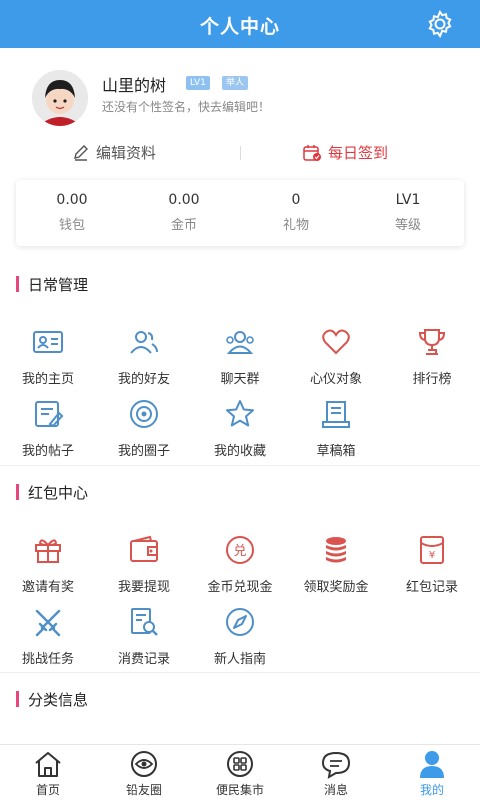  What do you see at coordinates (336, 587) in the screenshot?
I see `tile-label: 领取奖励金` at bounding box center [336, 587].